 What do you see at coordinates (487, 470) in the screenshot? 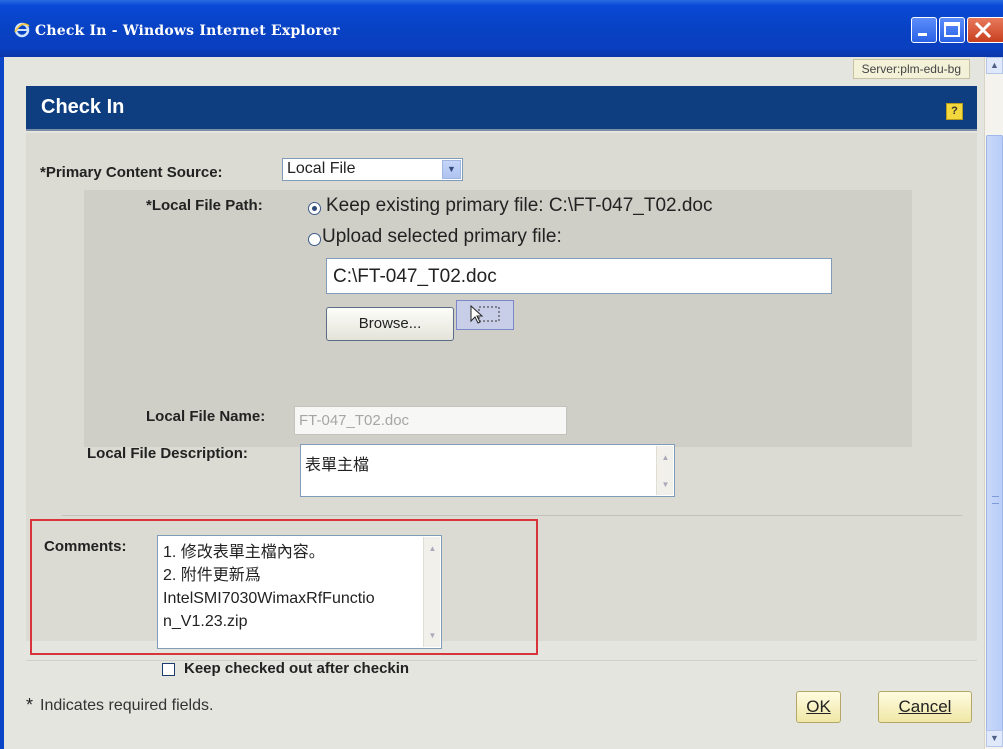
I see `local-file-description-textarea: 表單主檔 ▲ ▼` at bounding box center [487, 470].